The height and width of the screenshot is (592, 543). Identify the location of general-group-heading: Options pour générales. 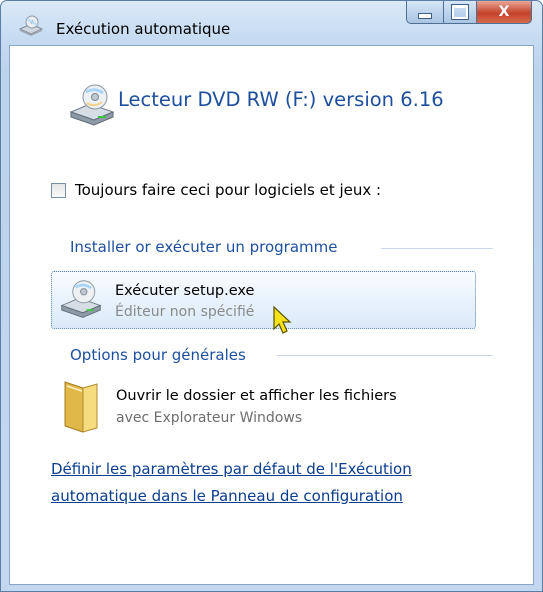
(158, 355).